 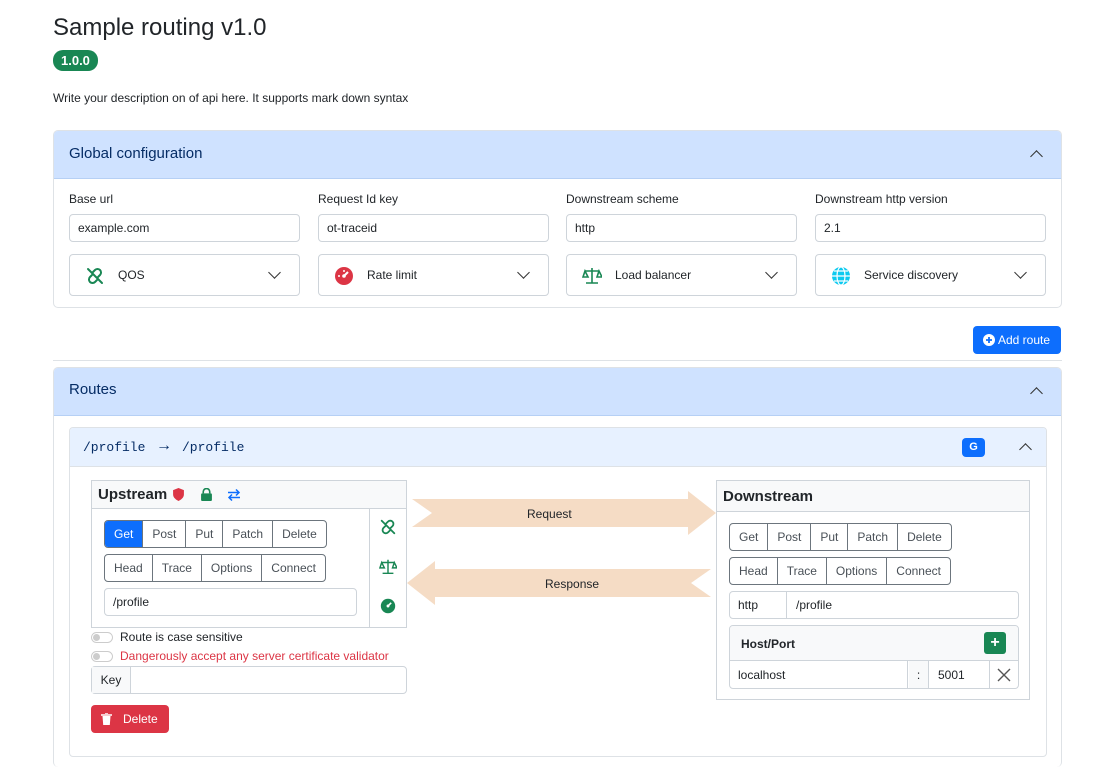 I want to click on downstream-url-group: http /profile, so click(x=874, y=605).